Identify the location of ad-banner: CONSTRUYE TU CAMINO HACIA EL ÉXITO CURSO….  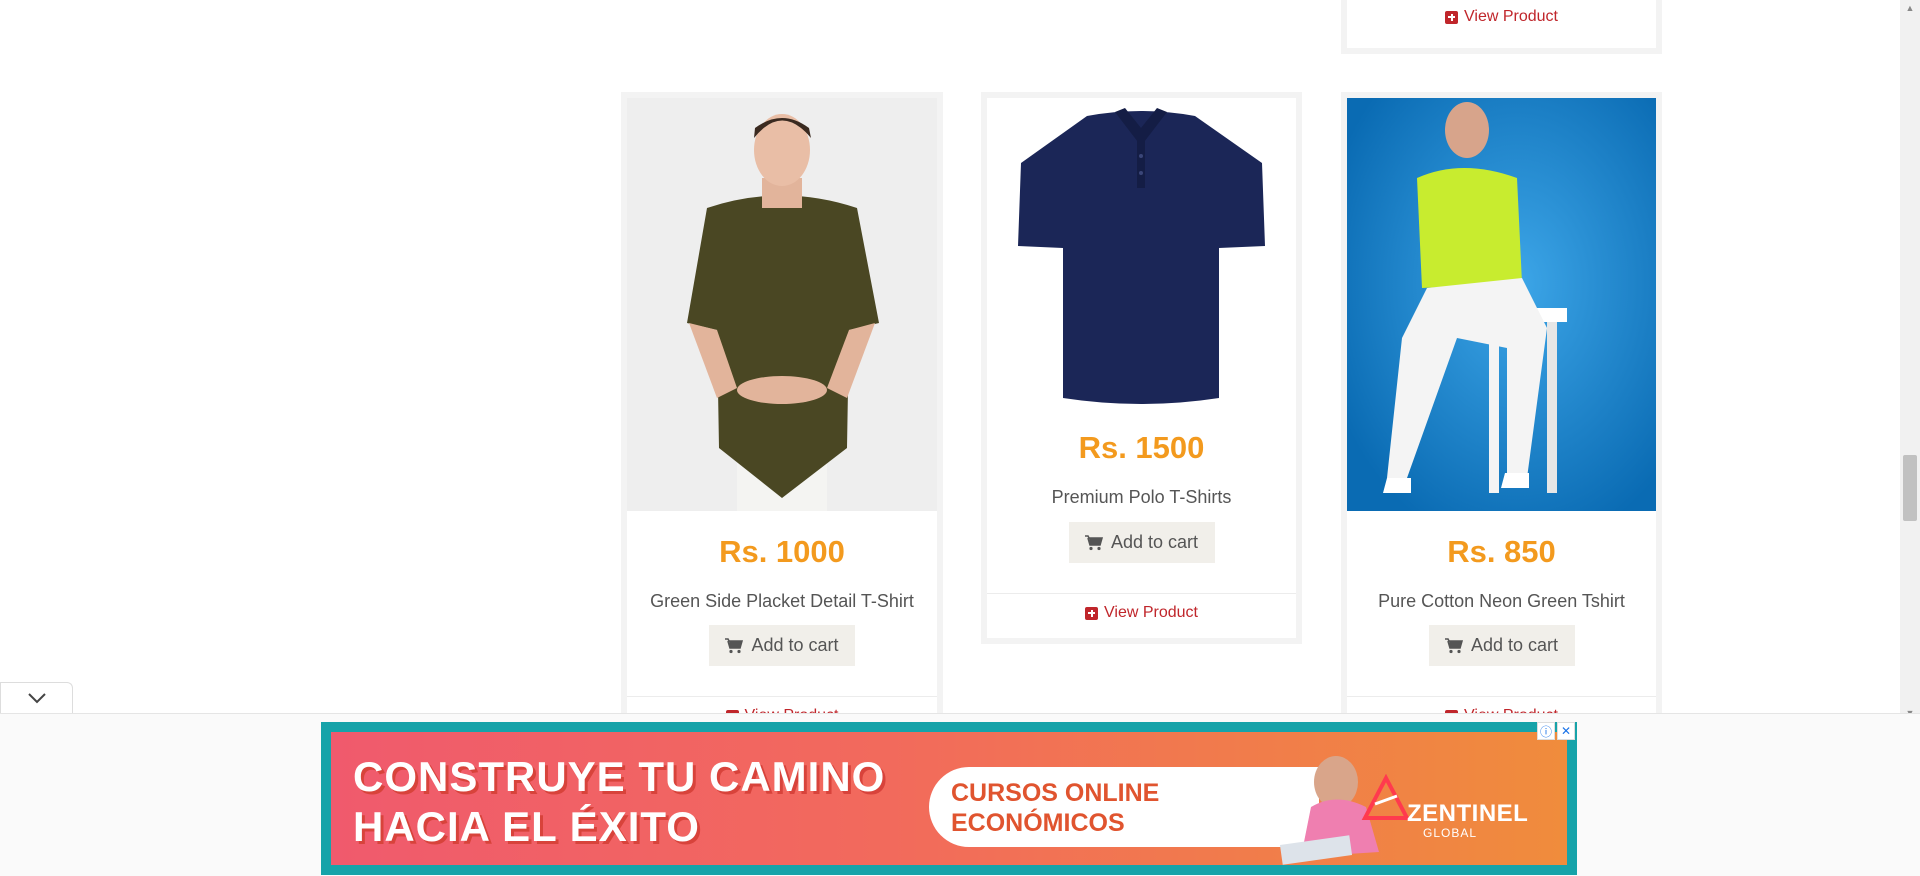
(949, 798).